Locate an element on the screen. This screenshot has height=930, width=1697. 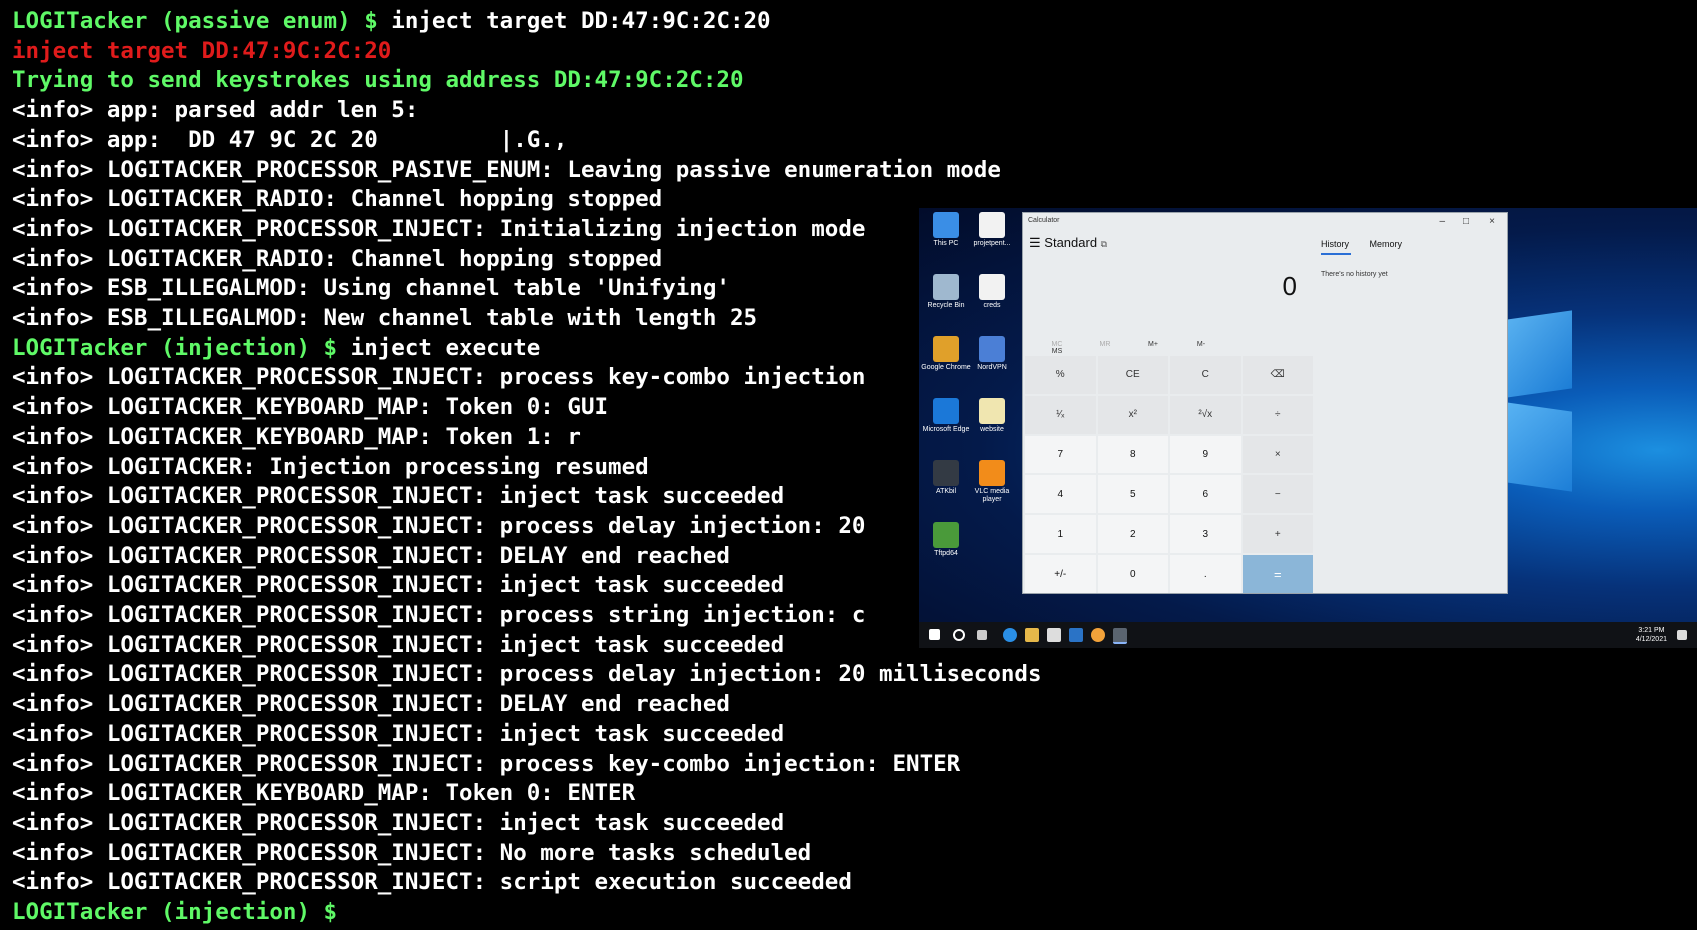
taskbar: 3:21 PM 4/12/2021 is located at coordinates (1308, 635).